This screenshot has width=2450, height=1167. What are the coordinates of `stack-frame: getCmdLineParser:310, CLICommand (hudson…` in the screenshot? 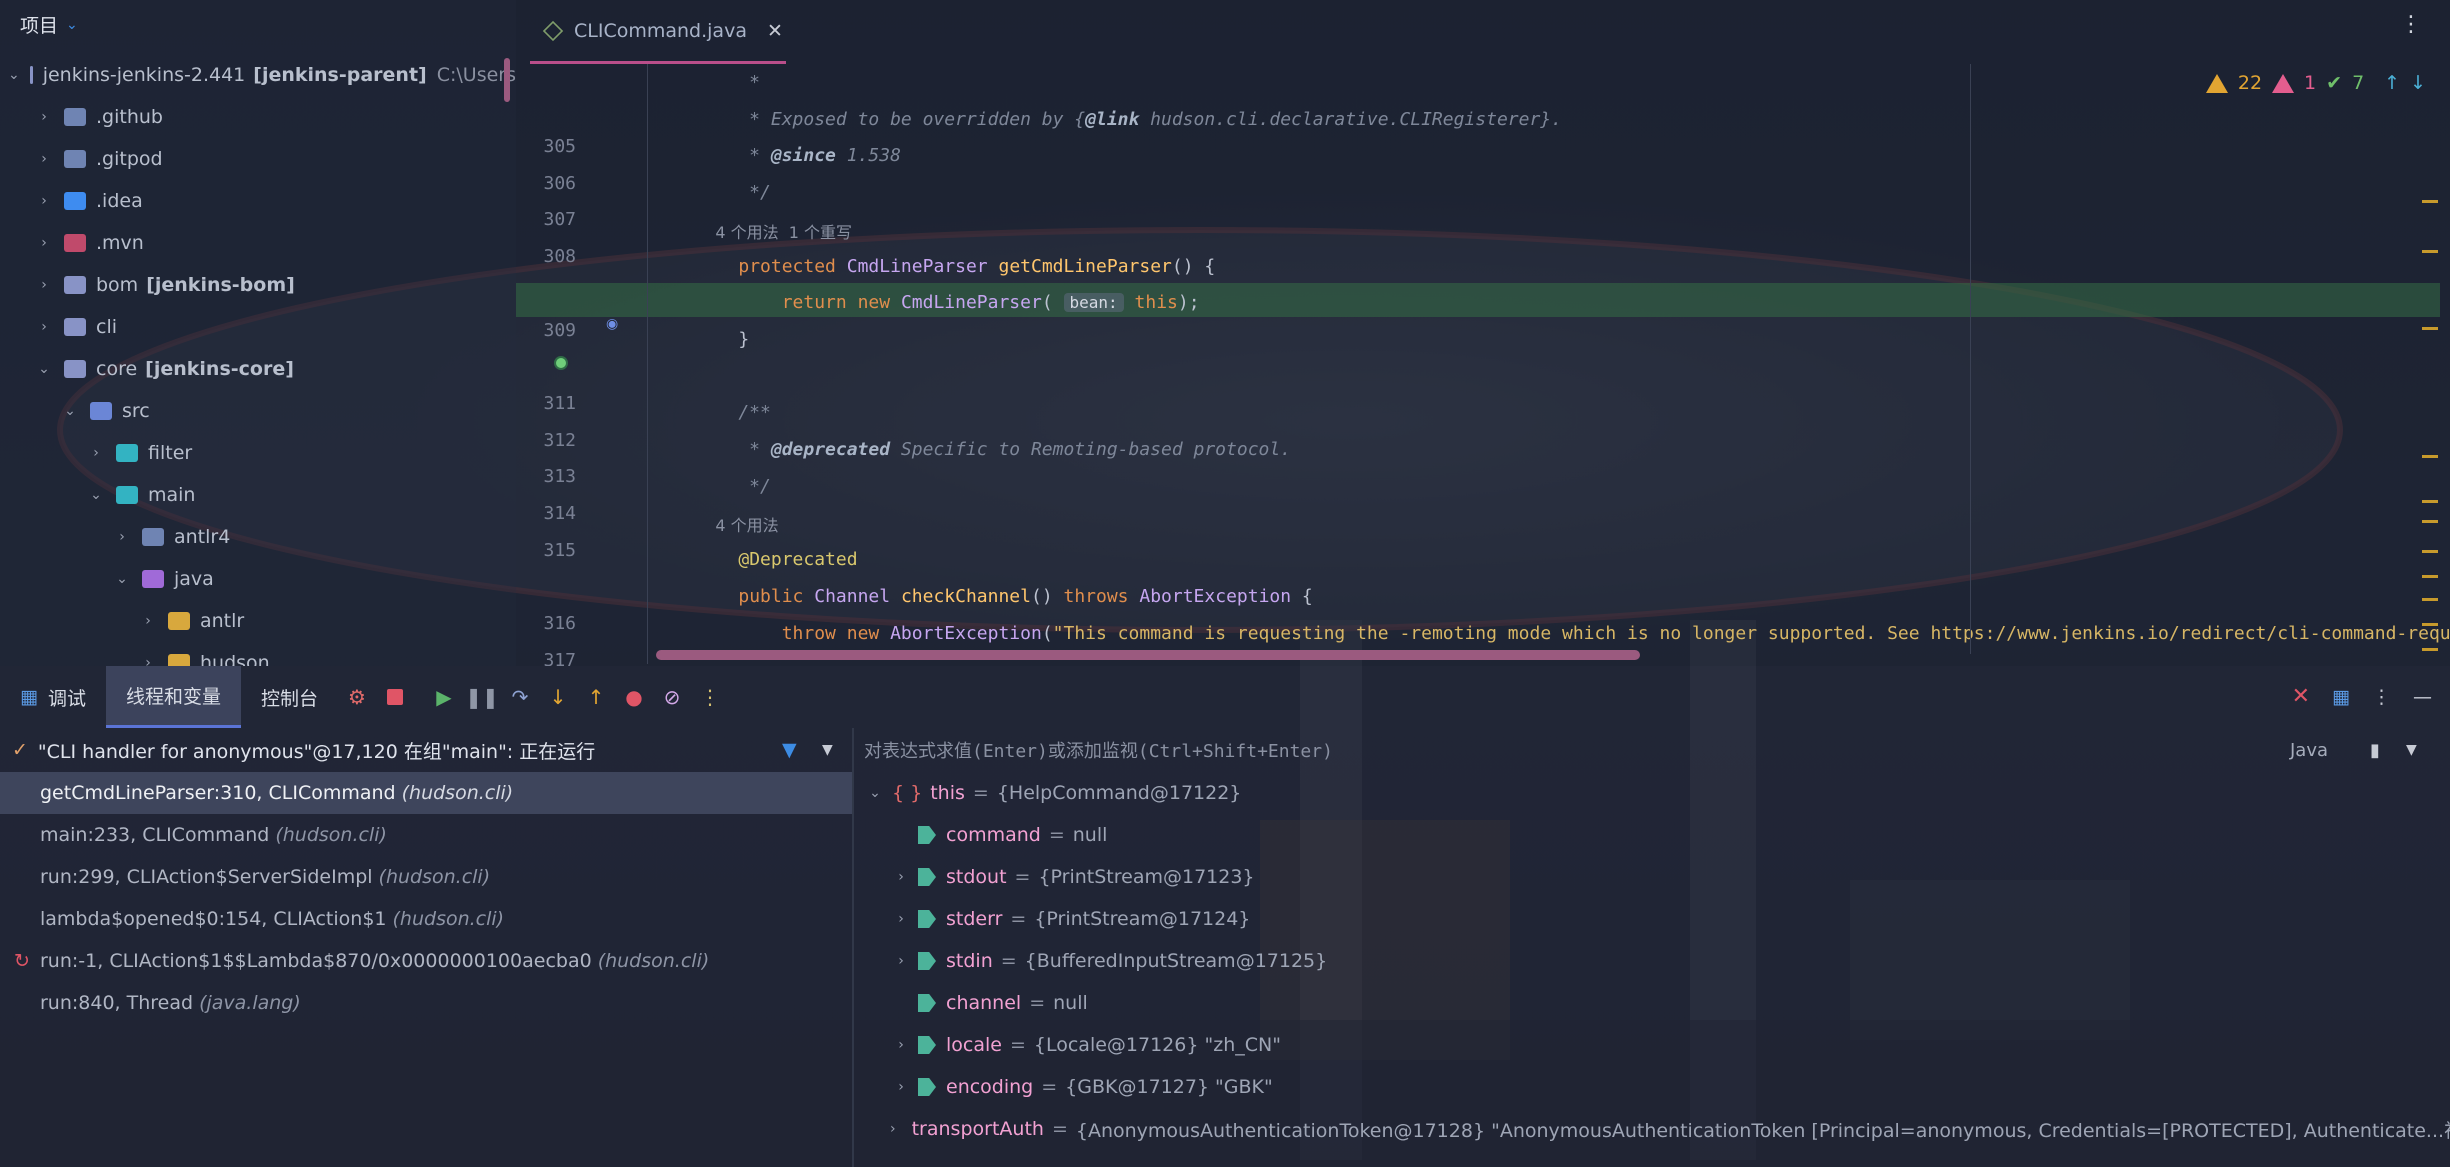 It's located at (426, 793).